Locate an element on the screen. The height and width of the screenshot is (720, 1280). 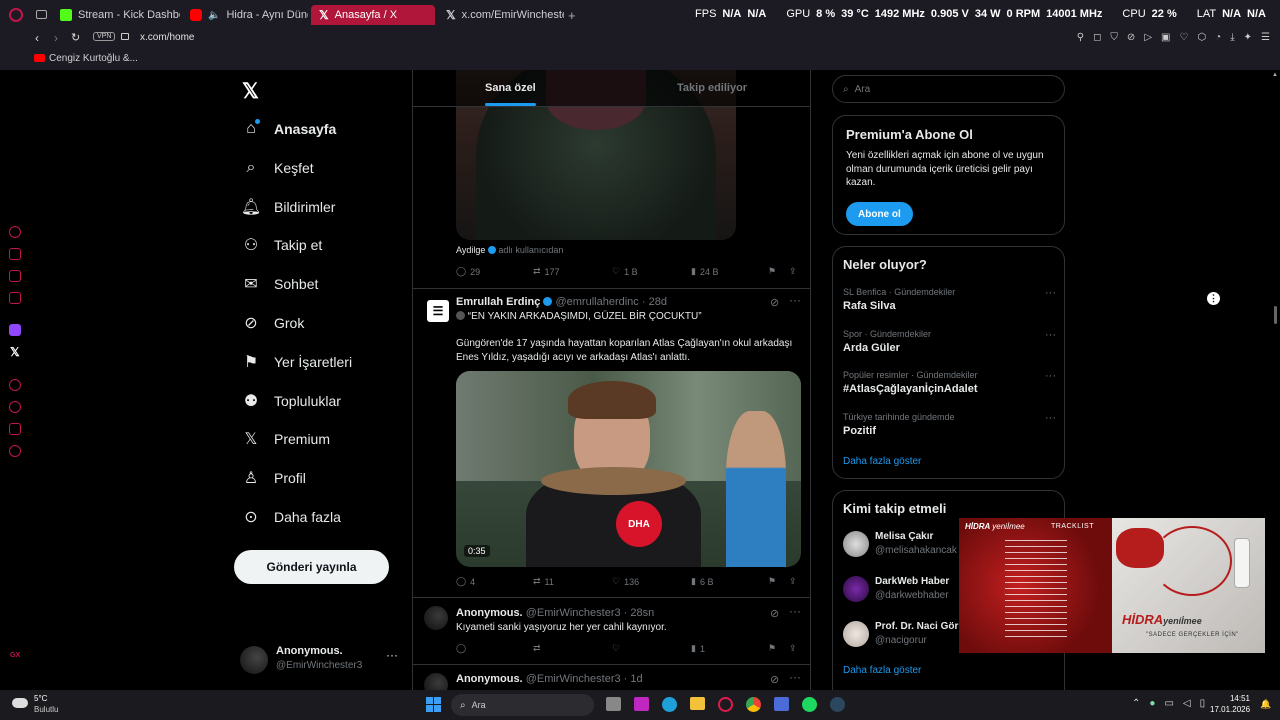
sidebar-item-7: ⚑ Yer İşaretleri is located at coordinates (297, 362).